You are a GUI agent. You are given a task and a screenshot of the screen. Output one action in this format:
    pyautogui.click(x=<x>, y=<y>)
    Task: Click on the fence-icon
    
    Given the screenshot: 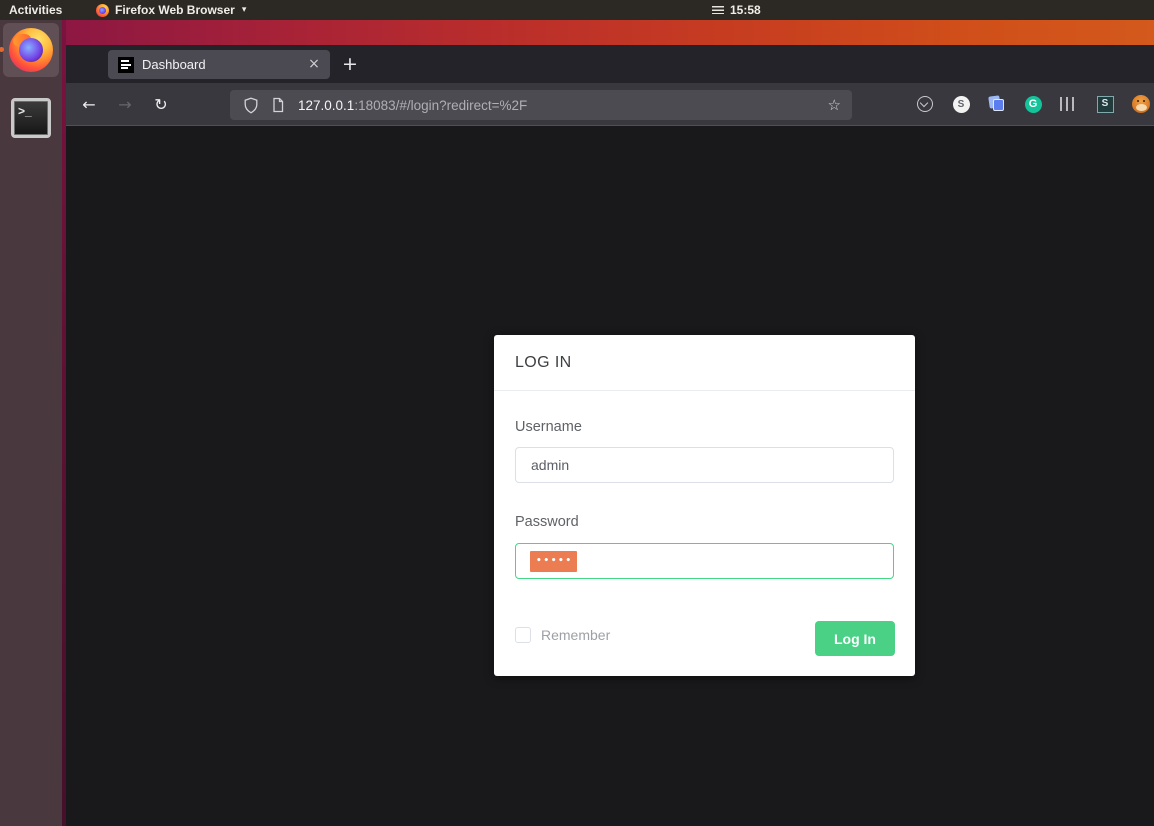 What is the action you would take?
    pyautogui.click(x=1069, y=104)
    